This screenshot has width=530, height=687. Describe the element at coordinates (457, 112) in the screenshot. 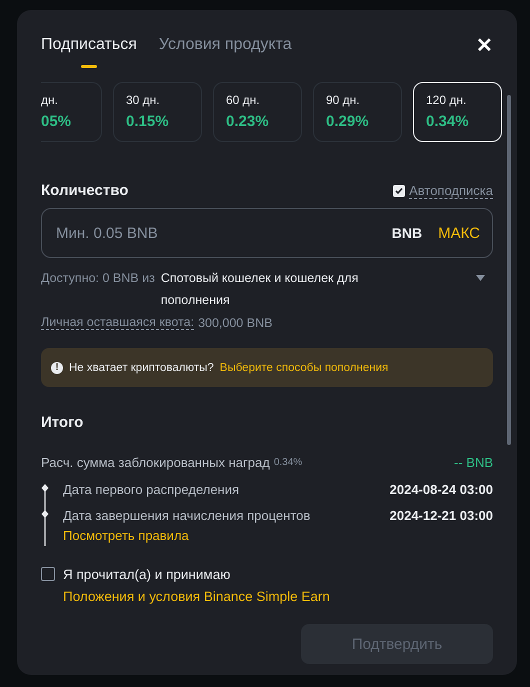

I see `duration-card: 120 дн. 0.34%` at that location.